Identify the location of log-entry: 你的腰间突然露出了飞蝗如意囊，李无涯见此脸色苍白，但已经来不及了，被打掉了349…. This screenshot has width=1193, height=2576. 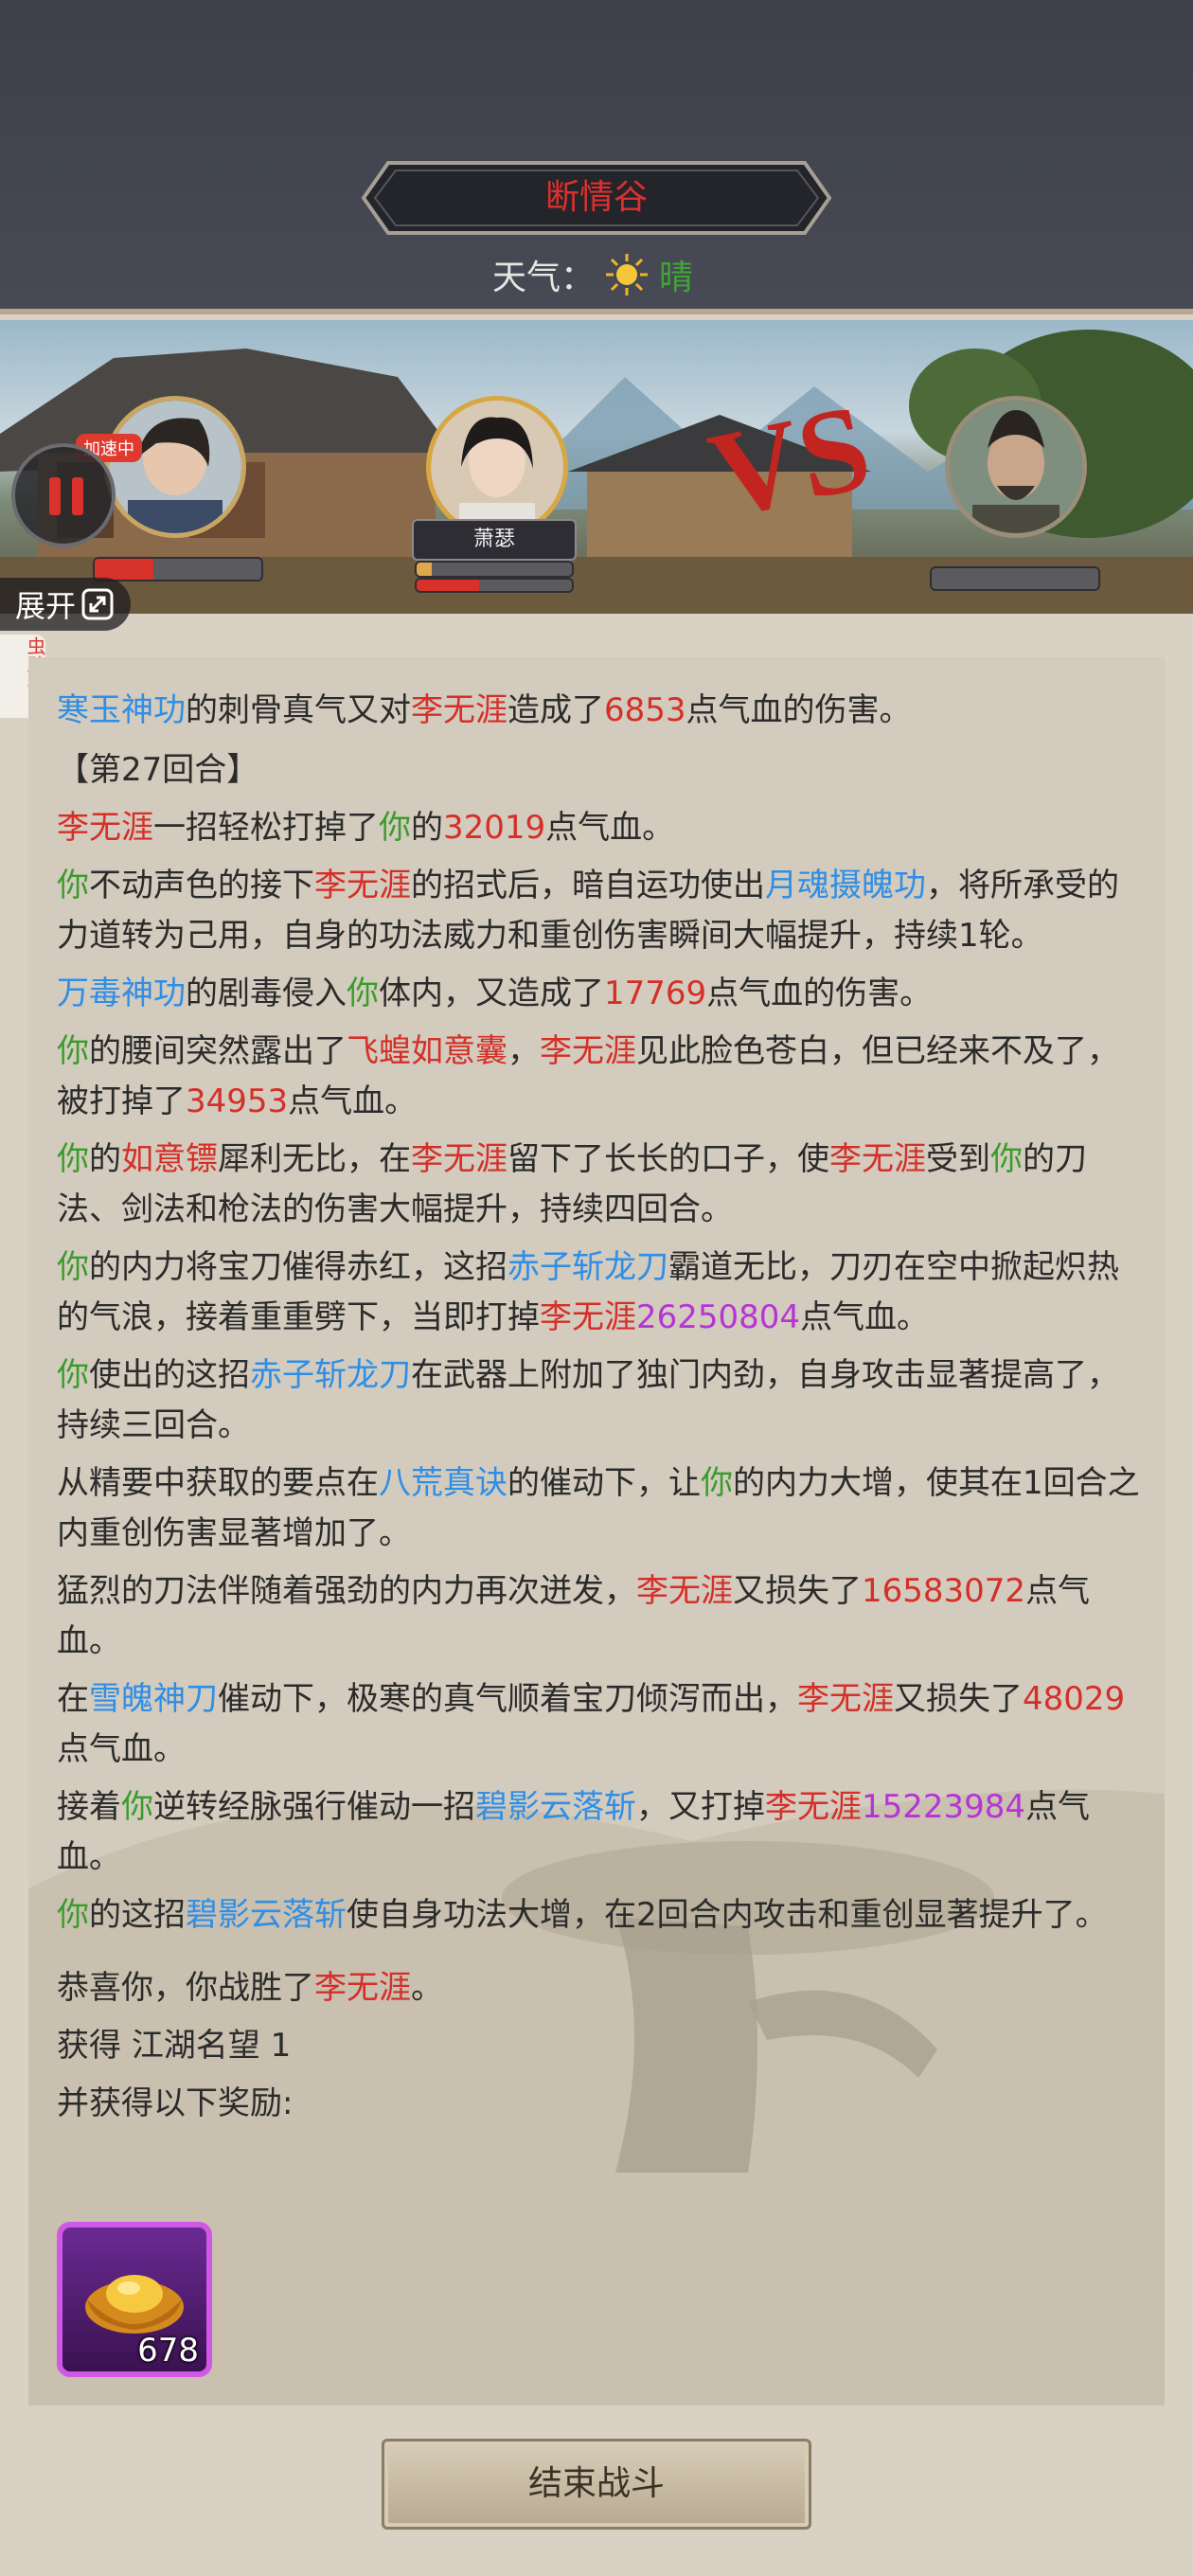
(588, 1076).